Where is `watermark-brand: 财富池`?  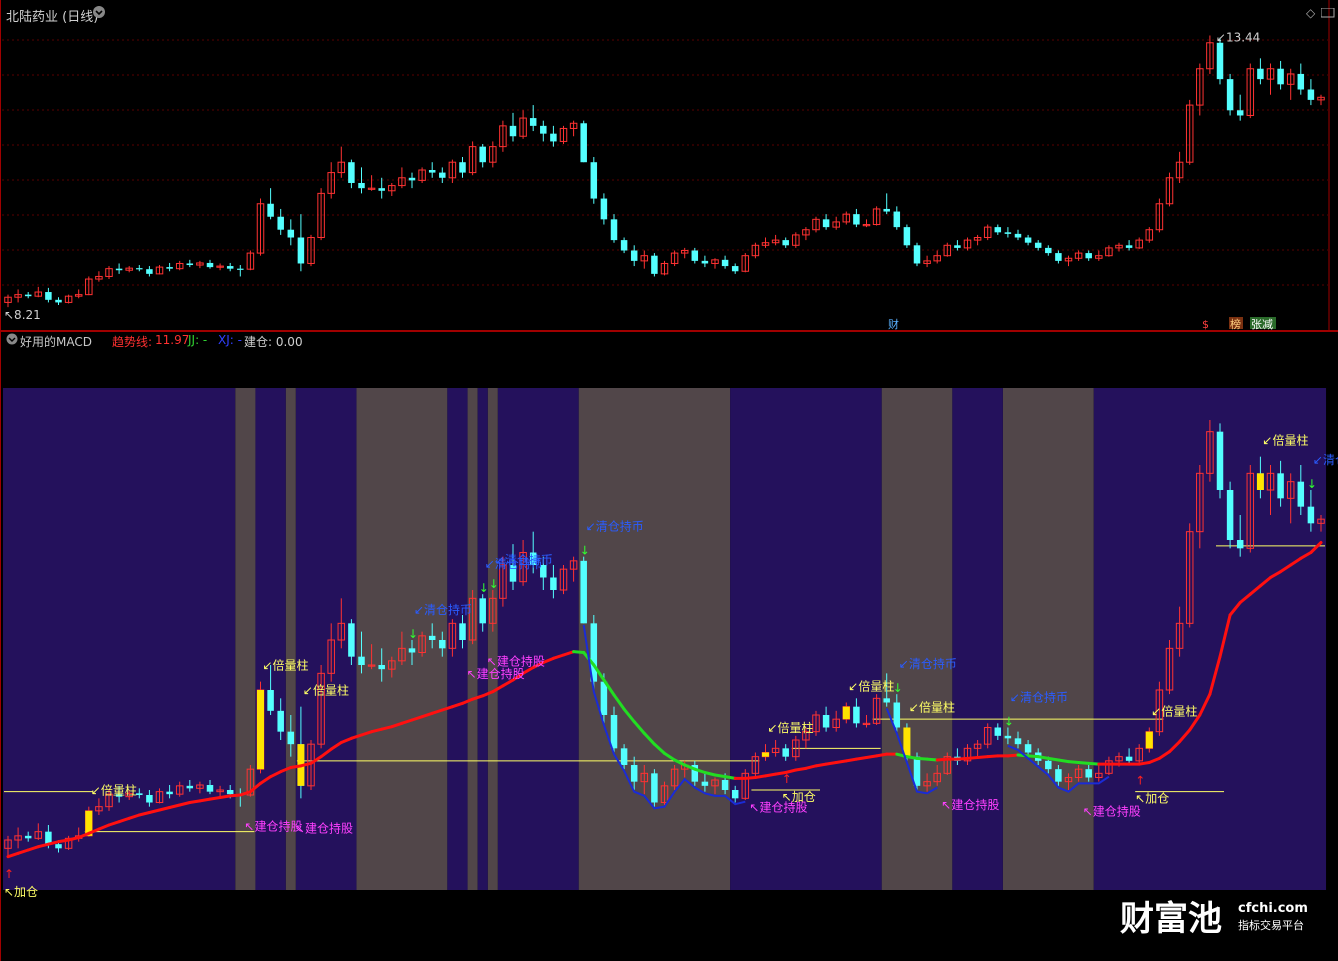
watermark-brand: 财富池 is located at coordinates (1171, 919).